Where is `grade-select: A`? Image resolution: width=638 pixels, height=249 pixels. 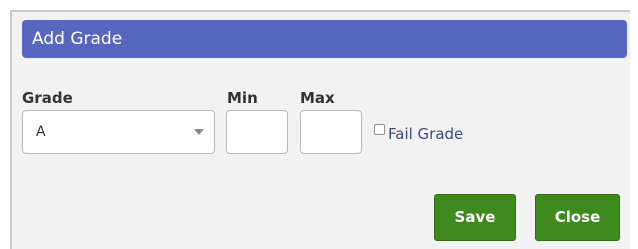
grade-select: A is located at coordinates (118, 132).